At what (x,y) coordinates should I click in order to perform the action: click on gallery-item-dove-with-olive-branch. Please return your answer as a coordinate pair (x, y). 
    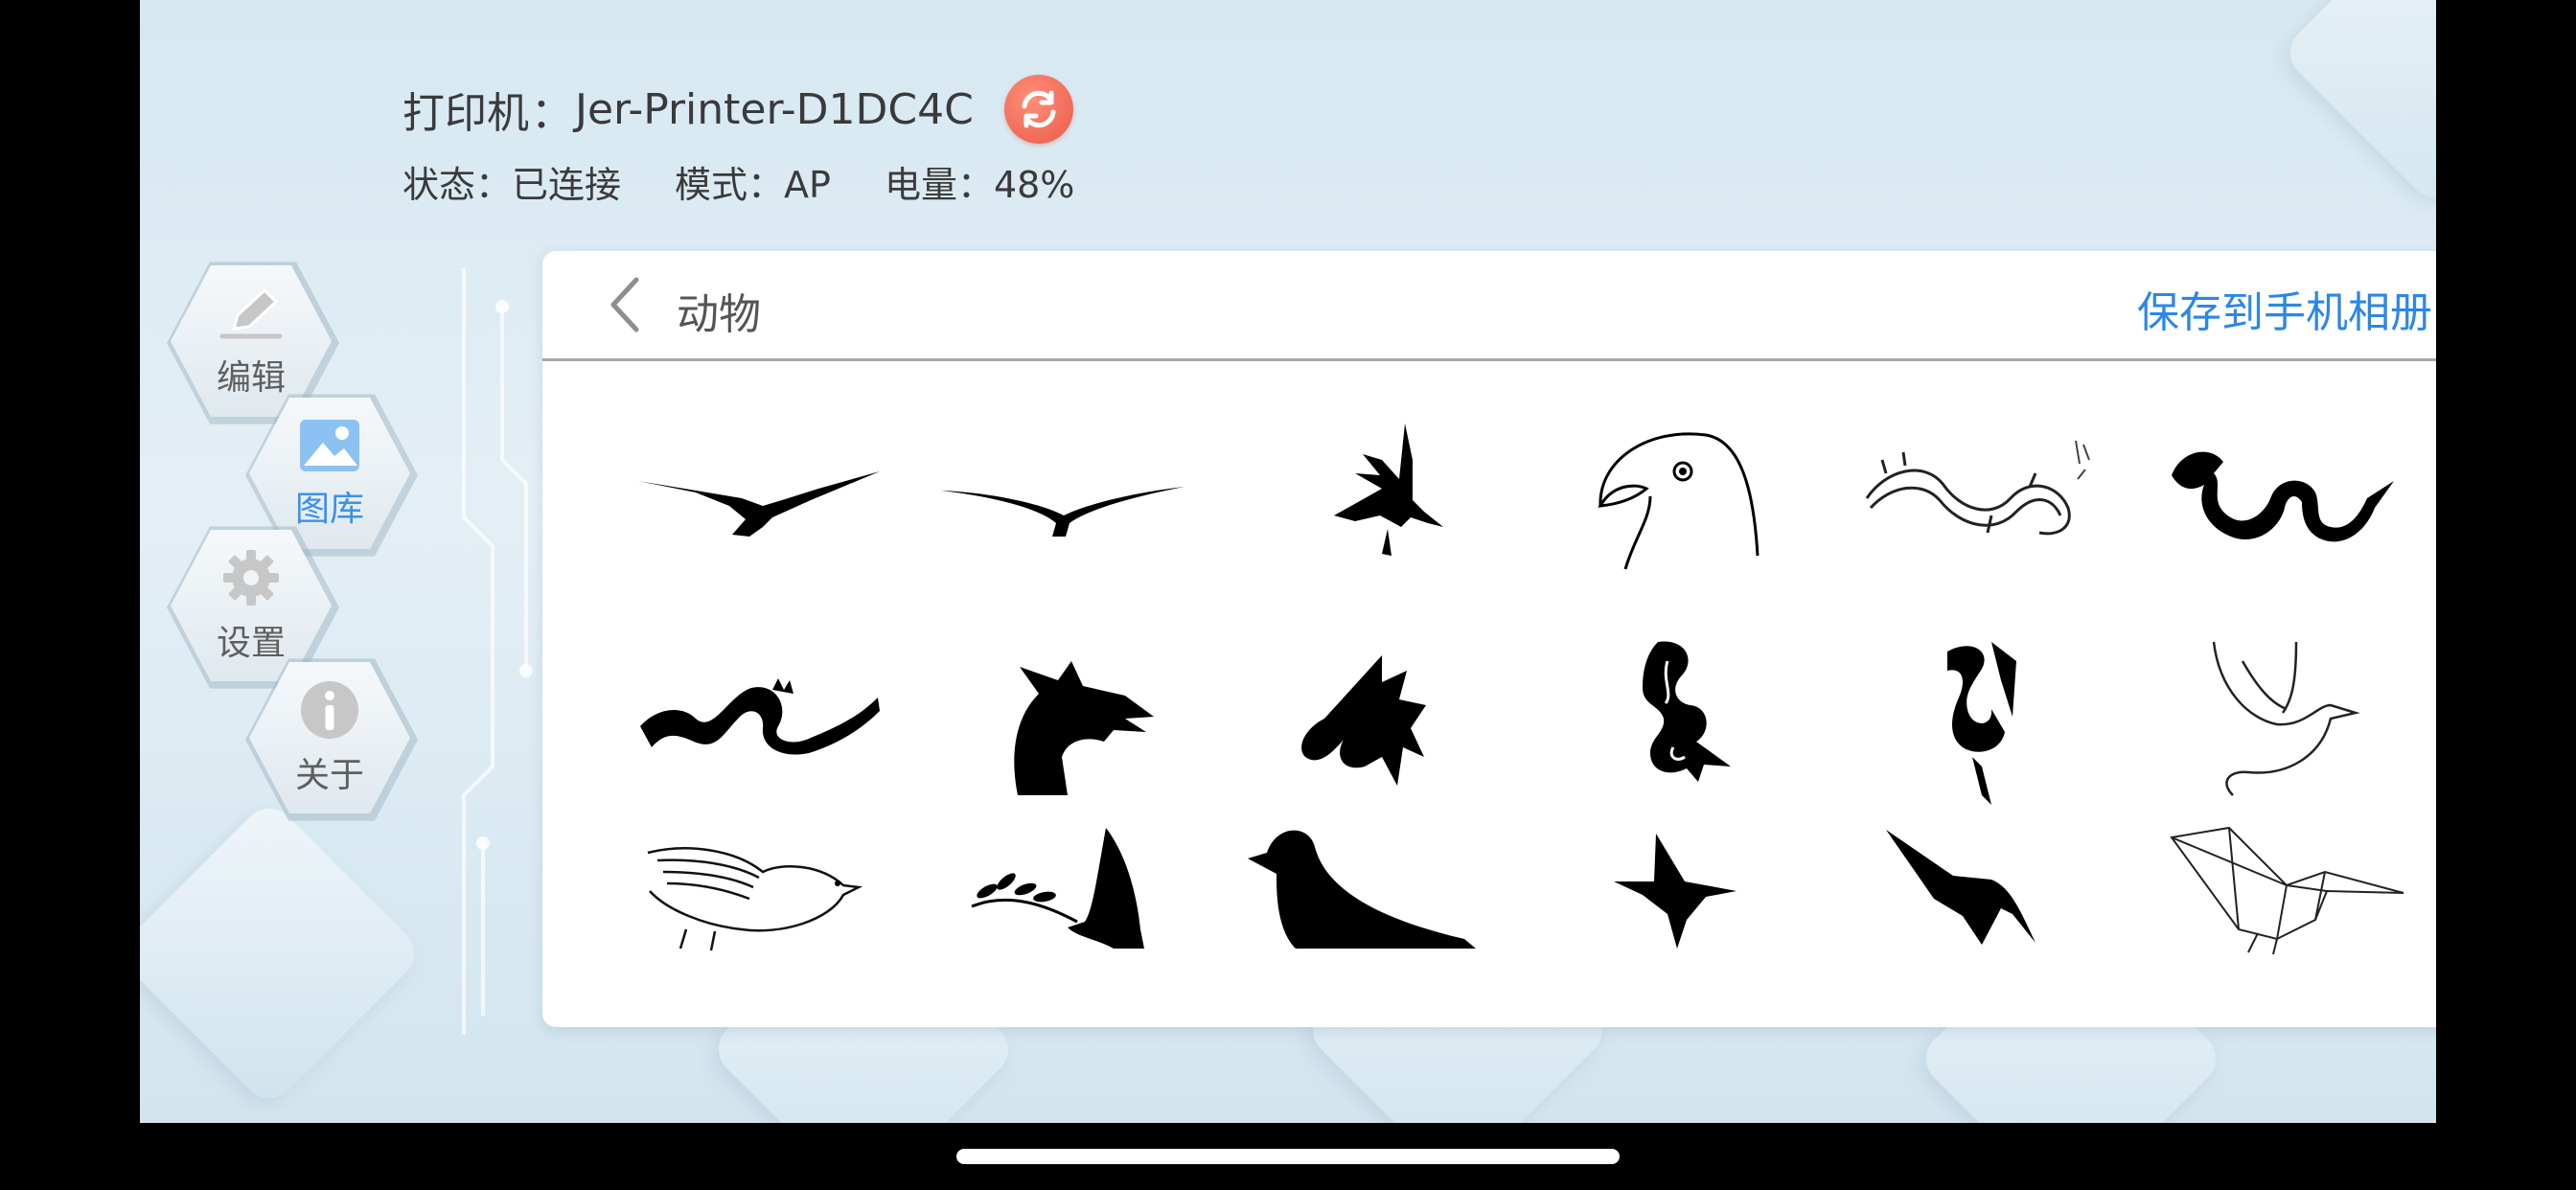
    Looking at the image, I should click on (1062, 891).